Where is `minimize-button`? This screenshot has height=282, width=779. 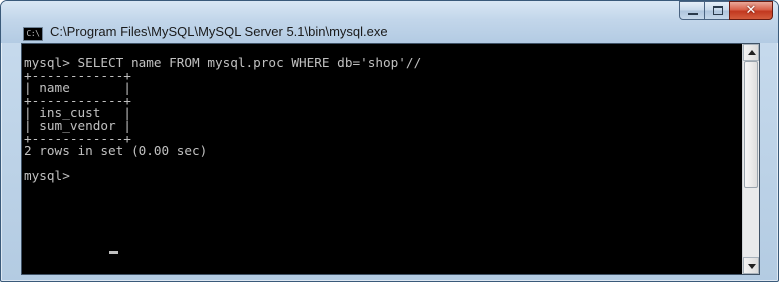
minimize-button is located at coordinates (692, 10).